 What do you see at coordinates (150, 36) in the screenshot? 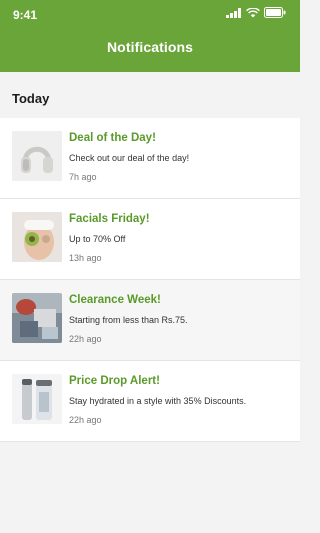
I see `app-header: 9:41 Notifications` at bounding box center [150, 36].